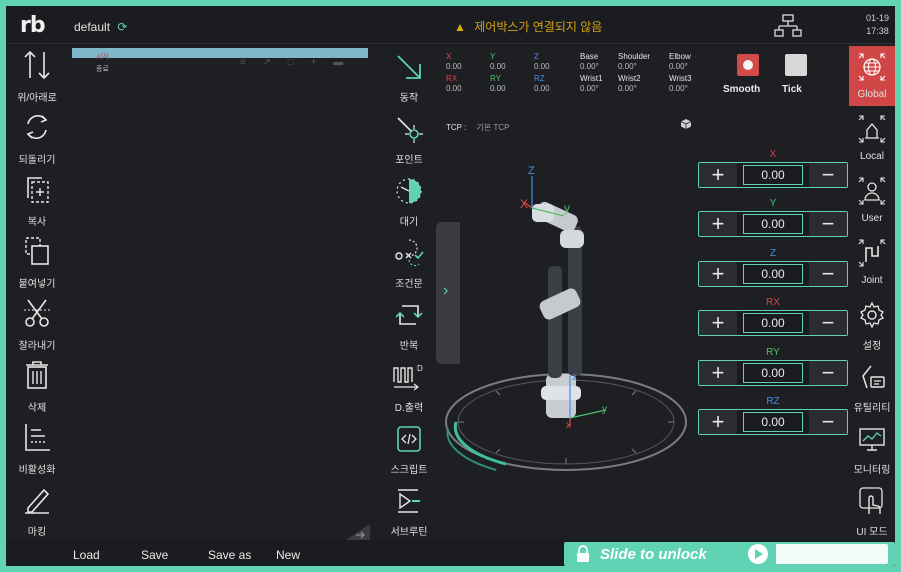 This screenshot has width=901, height=572. Describe the element at coordinates (37, 98) in the screenshot. I see `move-up-down-label: 위/아래로` at that location.